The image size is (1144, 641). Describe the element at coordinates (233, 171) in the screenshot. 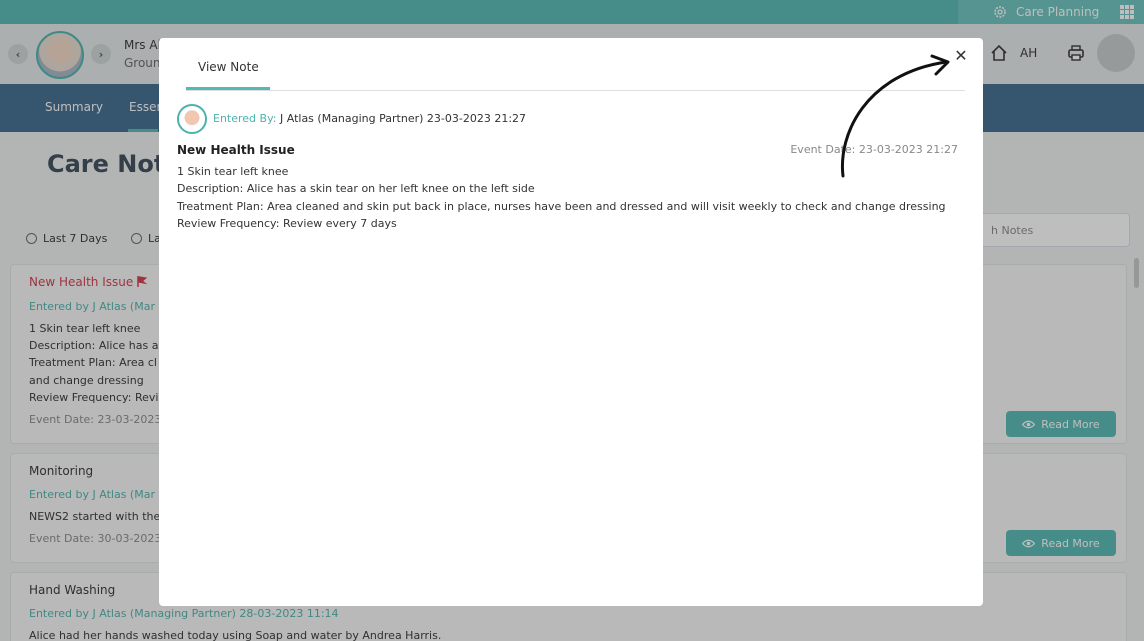

I see `note-line: 1 Skin tear left knee` at that location.